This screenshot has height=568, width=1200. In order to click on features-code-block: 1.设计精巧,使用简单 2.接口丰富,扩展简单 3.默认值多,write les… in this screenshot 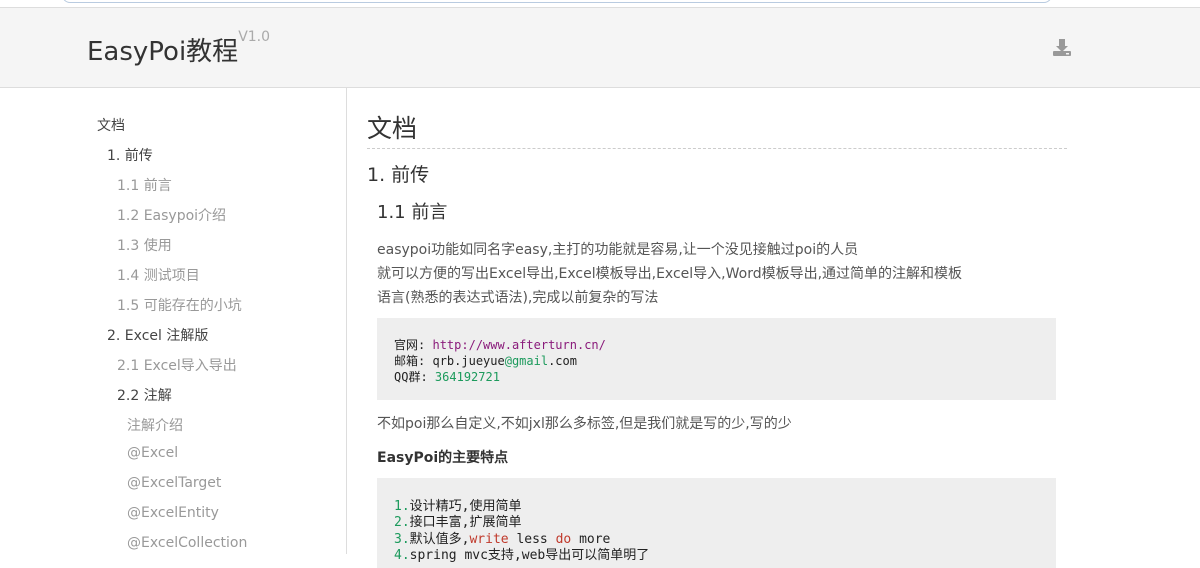, I will do `click(716, 523)`.